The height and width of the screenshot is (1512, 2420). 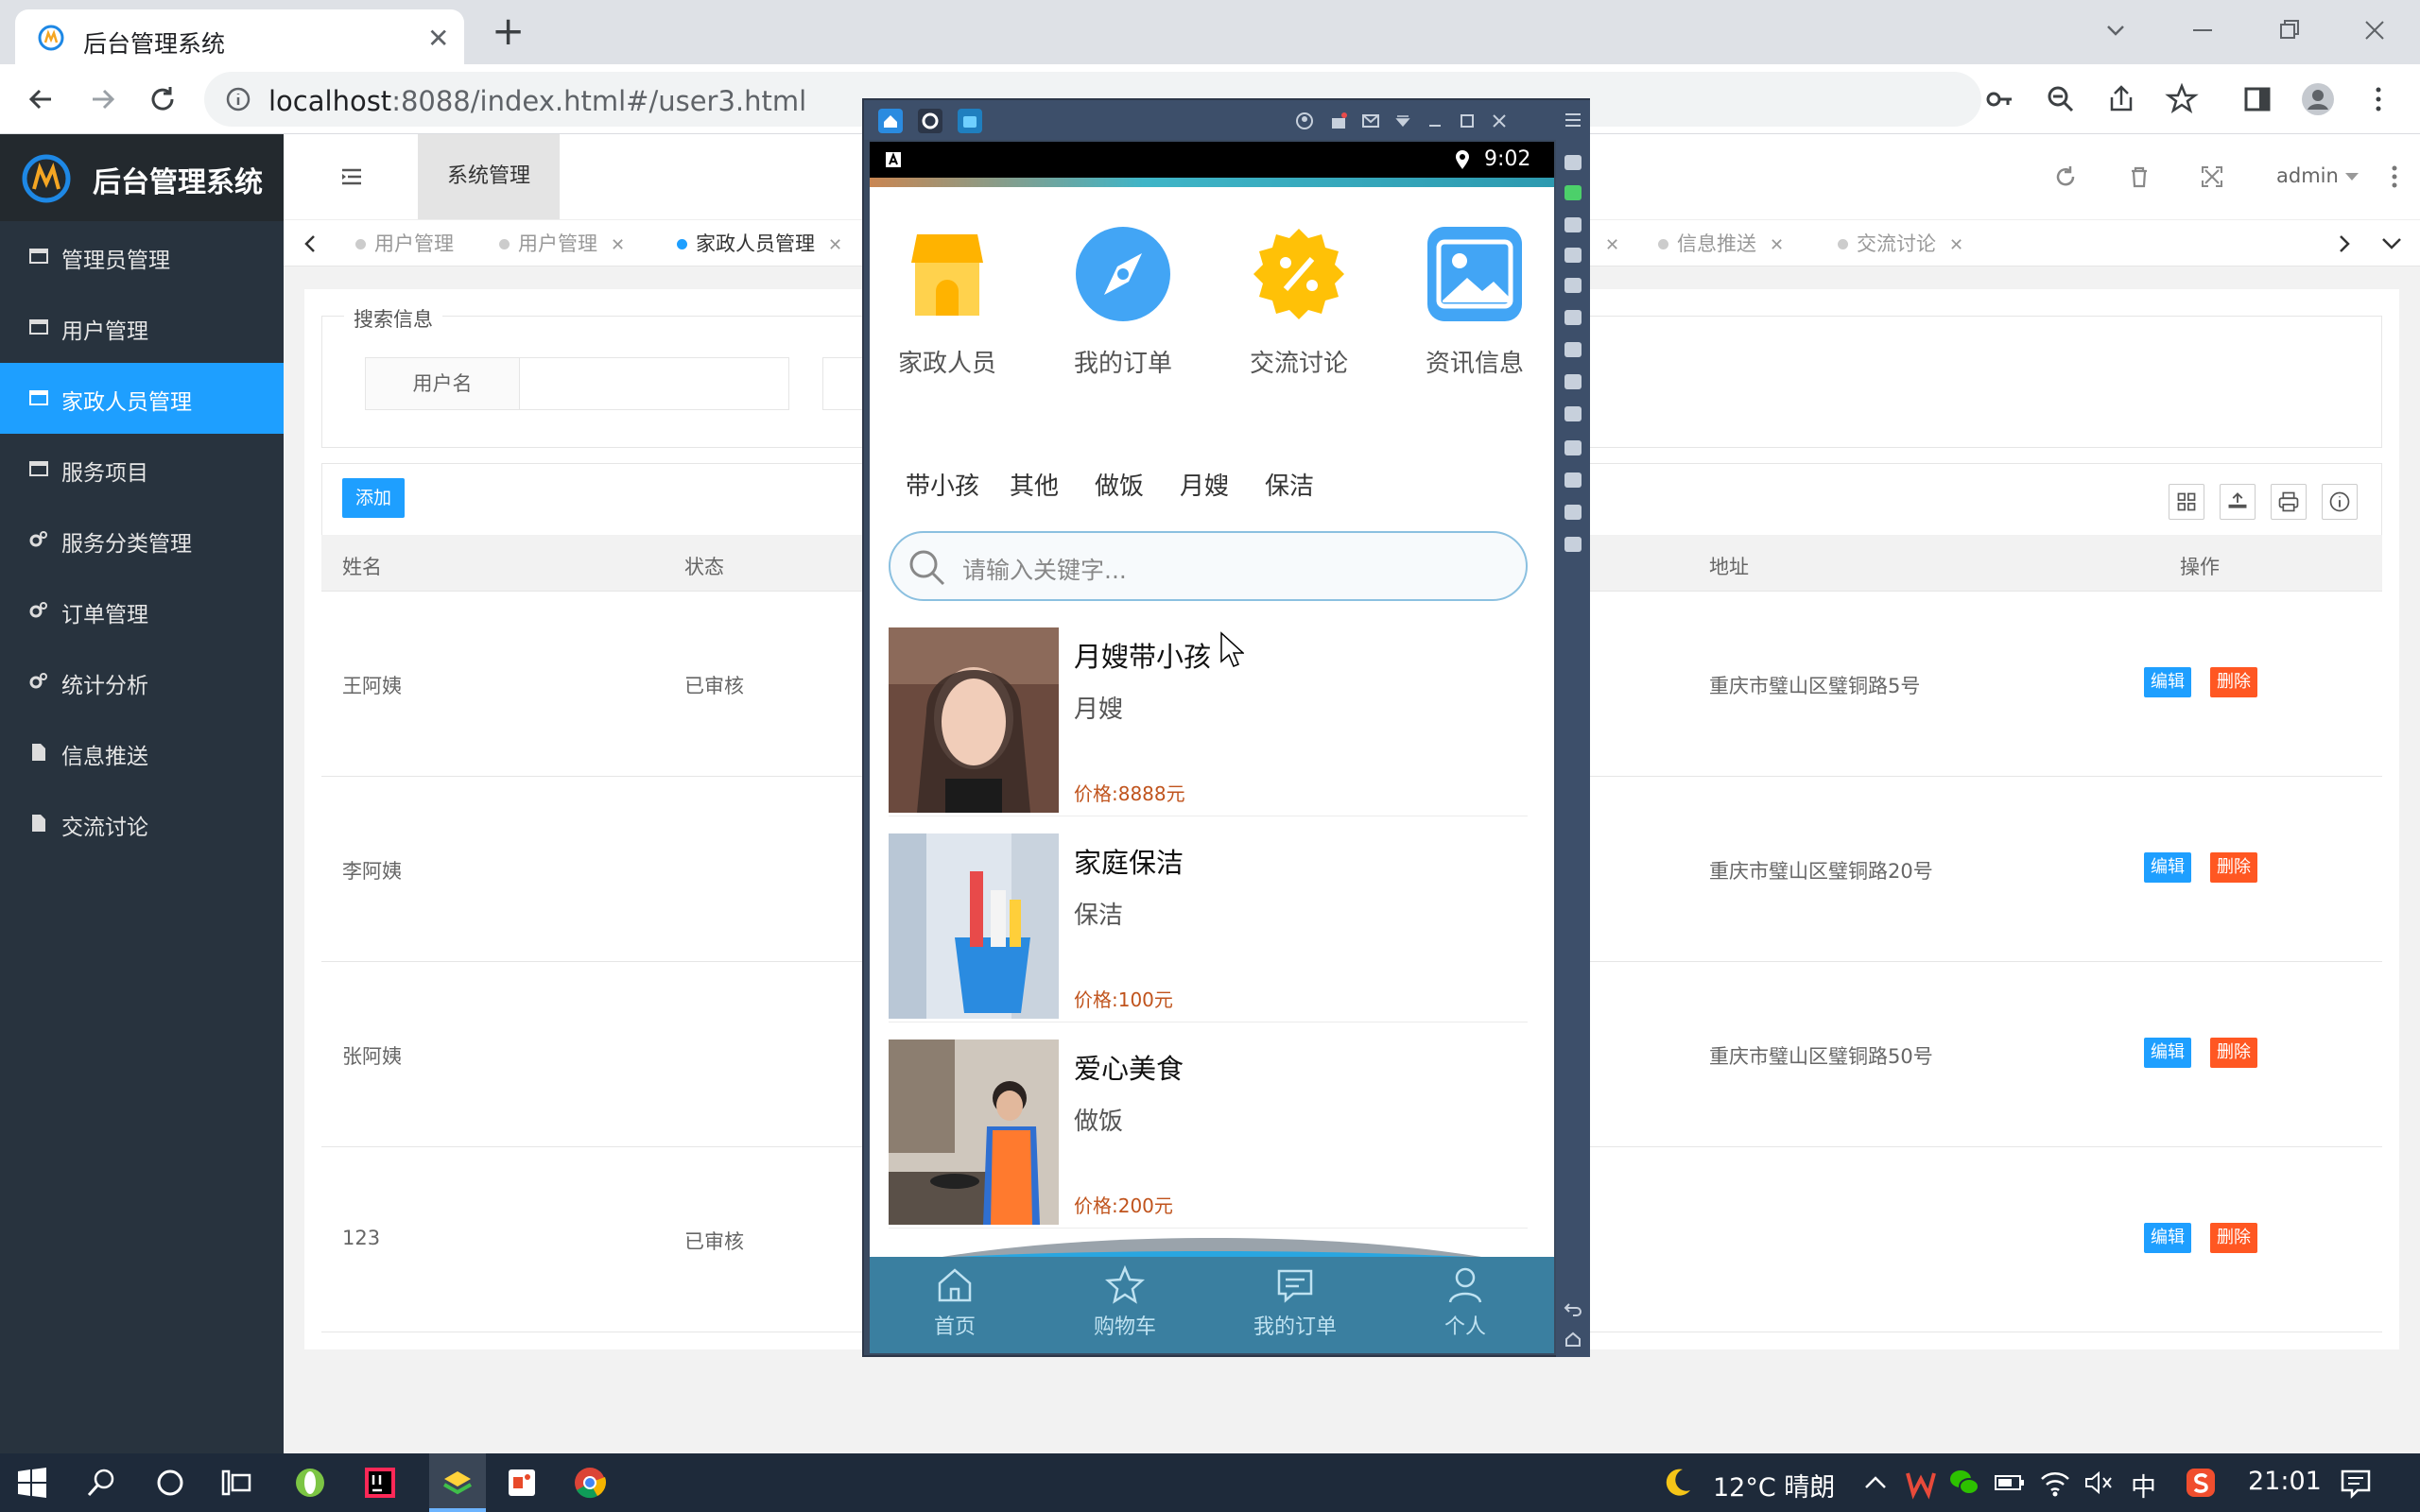 I want to click on username-input, so click(x=654, y=383).